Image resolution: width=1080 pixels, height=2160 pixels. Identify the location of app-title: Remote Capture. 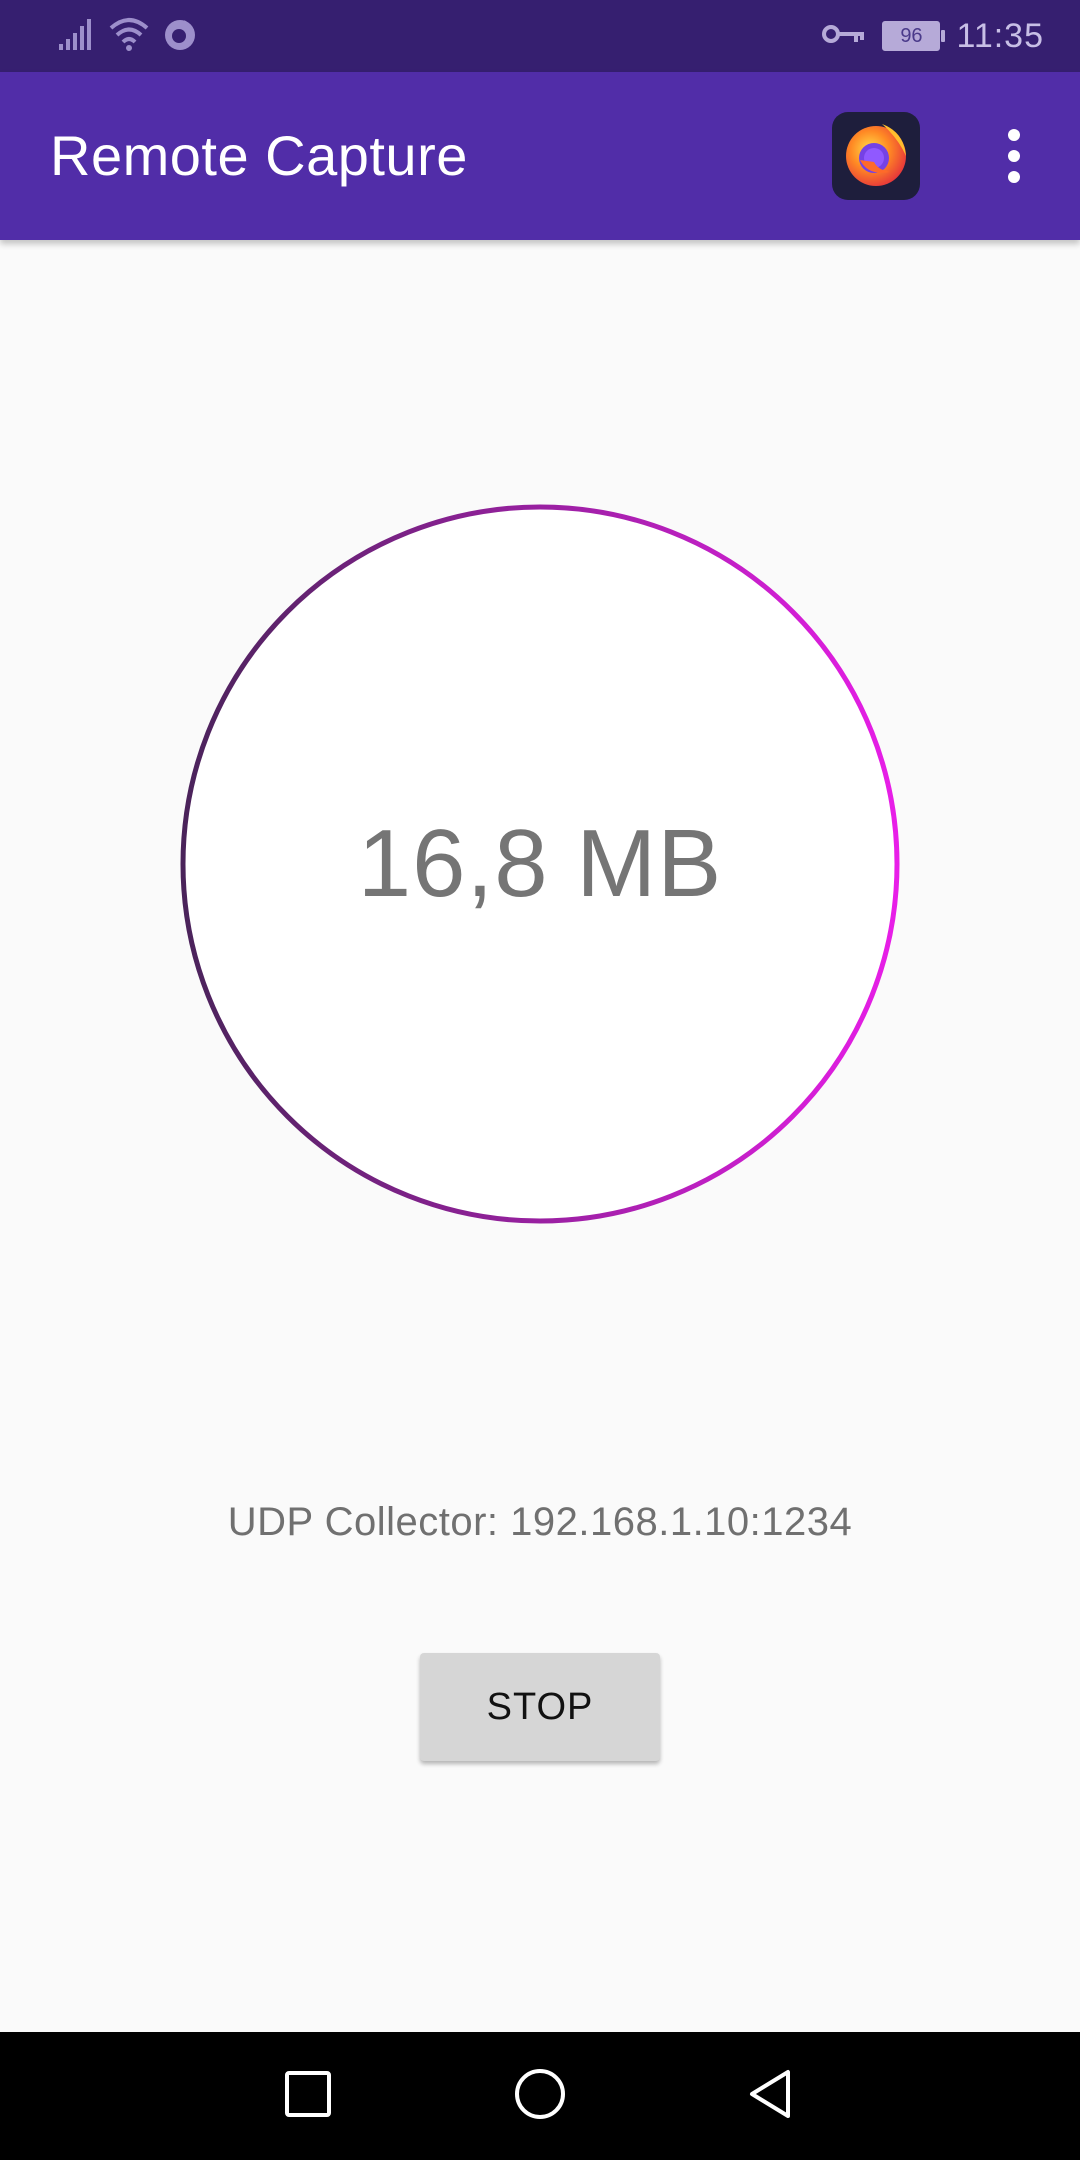
(259, 155).